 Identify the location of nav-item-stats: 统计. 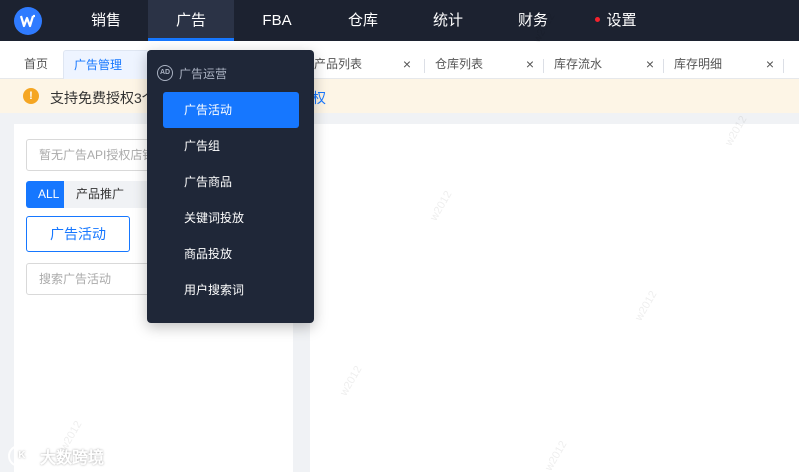
(448, 20).